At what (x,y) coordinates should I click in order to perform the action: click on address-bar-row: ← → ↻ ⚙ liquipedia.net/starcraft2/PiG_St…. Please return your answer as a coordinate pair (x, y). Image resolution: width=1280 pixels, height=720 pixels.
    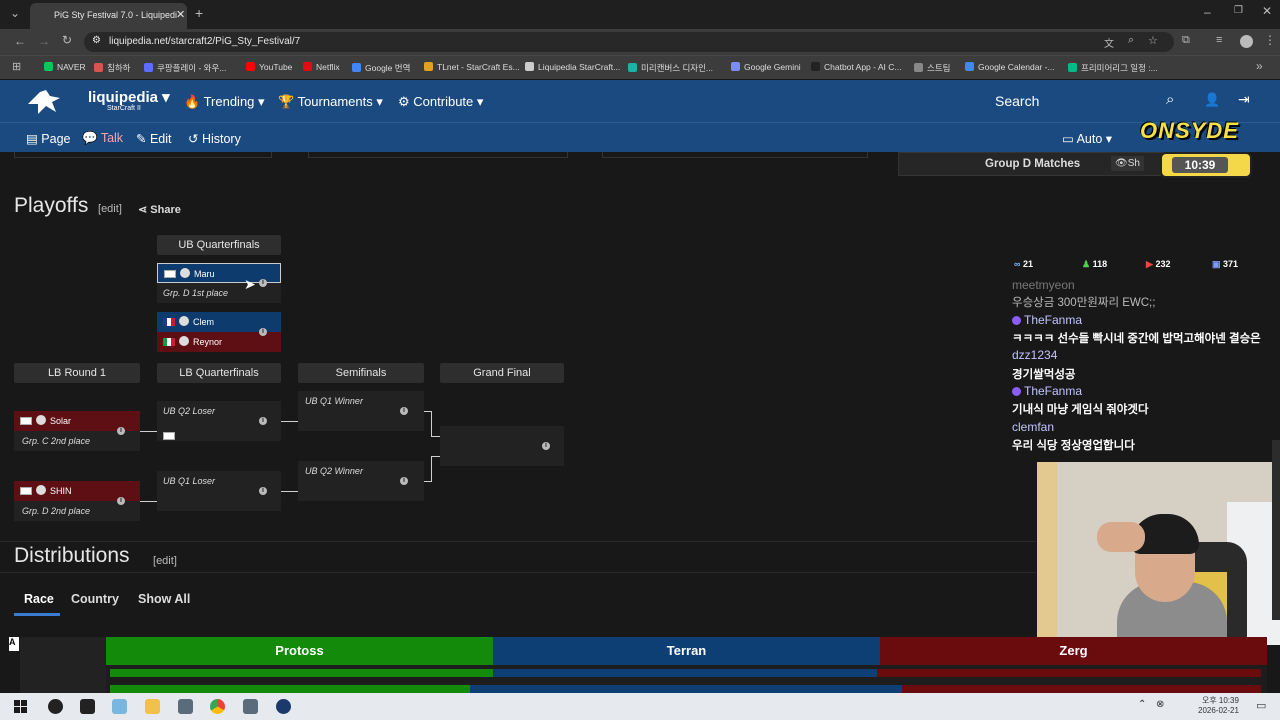
    Looking at the image, I should click on (640, 42).